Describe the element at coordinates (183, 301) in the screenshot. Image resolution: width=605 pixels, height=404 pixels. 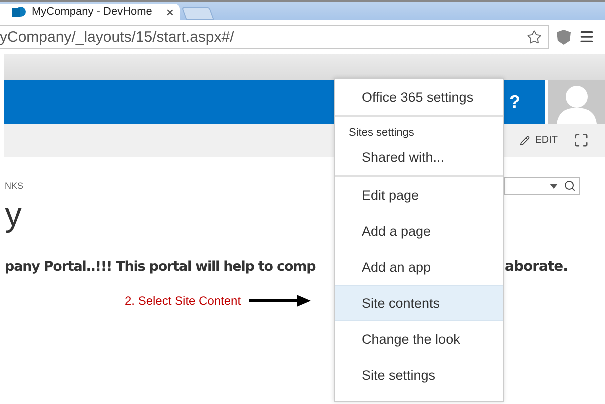
I see `annotation: 2. Select Site Content` at that location.